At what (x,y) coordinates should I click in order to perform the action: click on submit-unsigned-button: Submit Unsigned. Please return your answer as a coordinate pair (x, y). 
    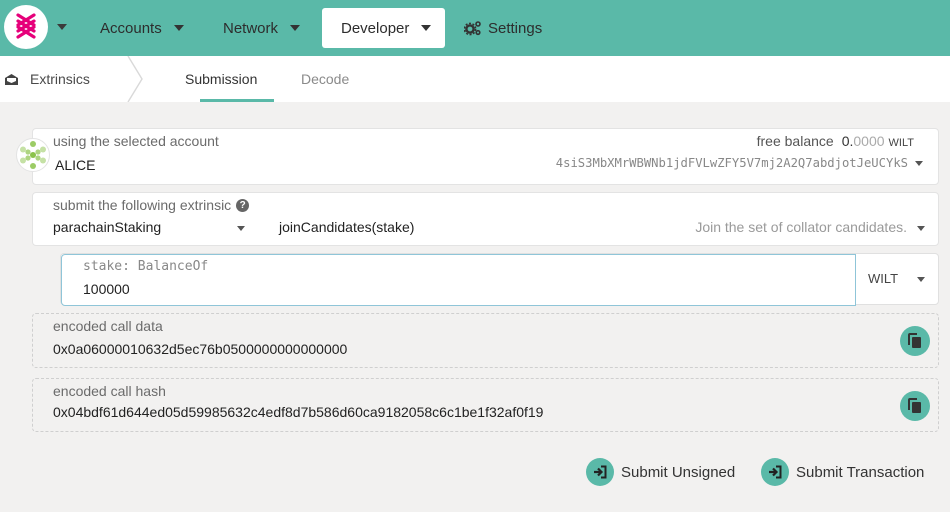
    Looking at the image, I should click on (660, 472).